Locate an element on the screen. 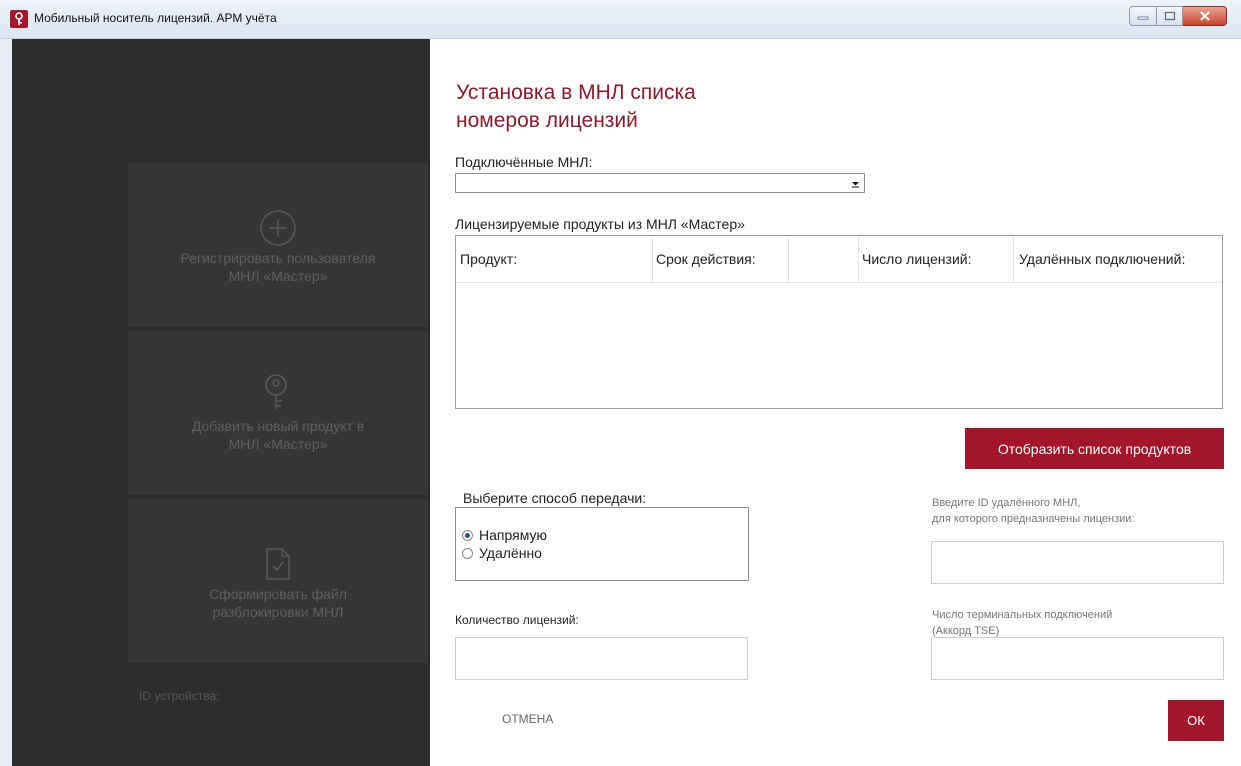  remote-id-label-line1: Введите ID удалённого МНЛ, is located at coordinates (1006, 503).